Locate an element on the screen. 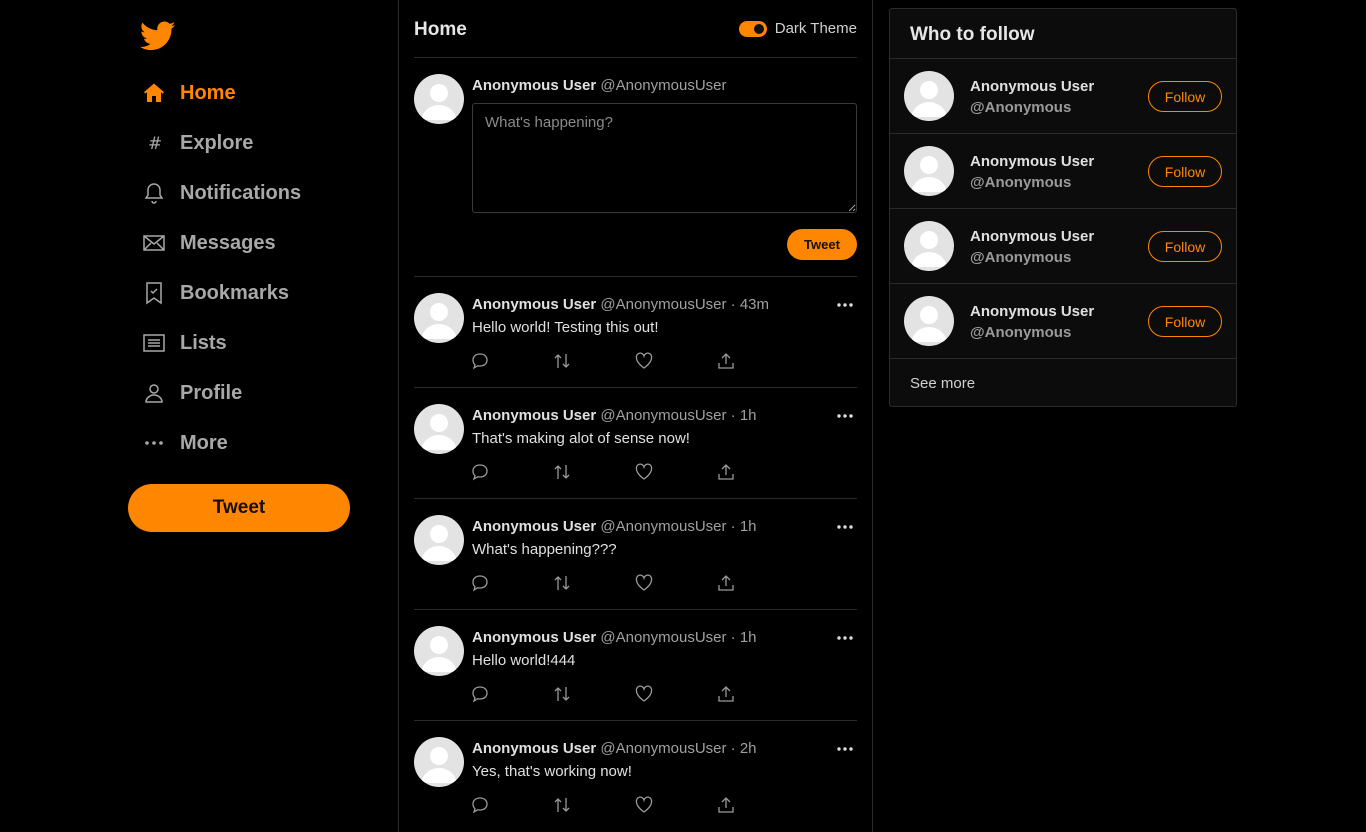  nav-item-home: Home is located at coordinates (246, 93).